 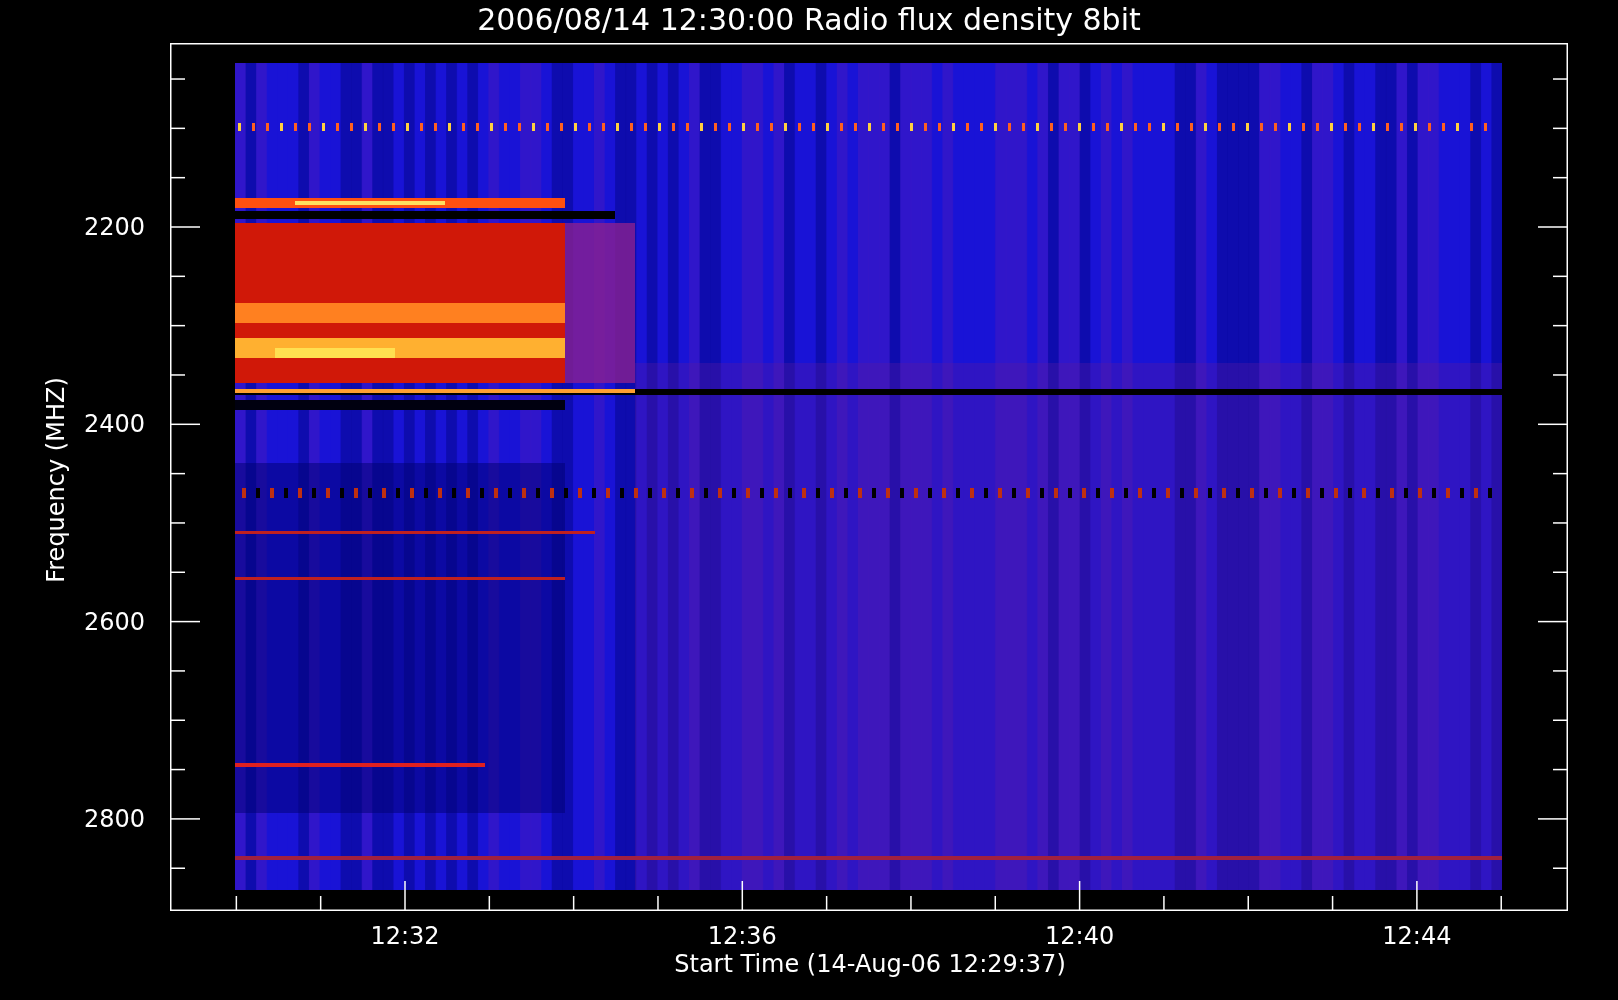 I want to click on y-tick-label: 2600, so click(x=113, y=621).